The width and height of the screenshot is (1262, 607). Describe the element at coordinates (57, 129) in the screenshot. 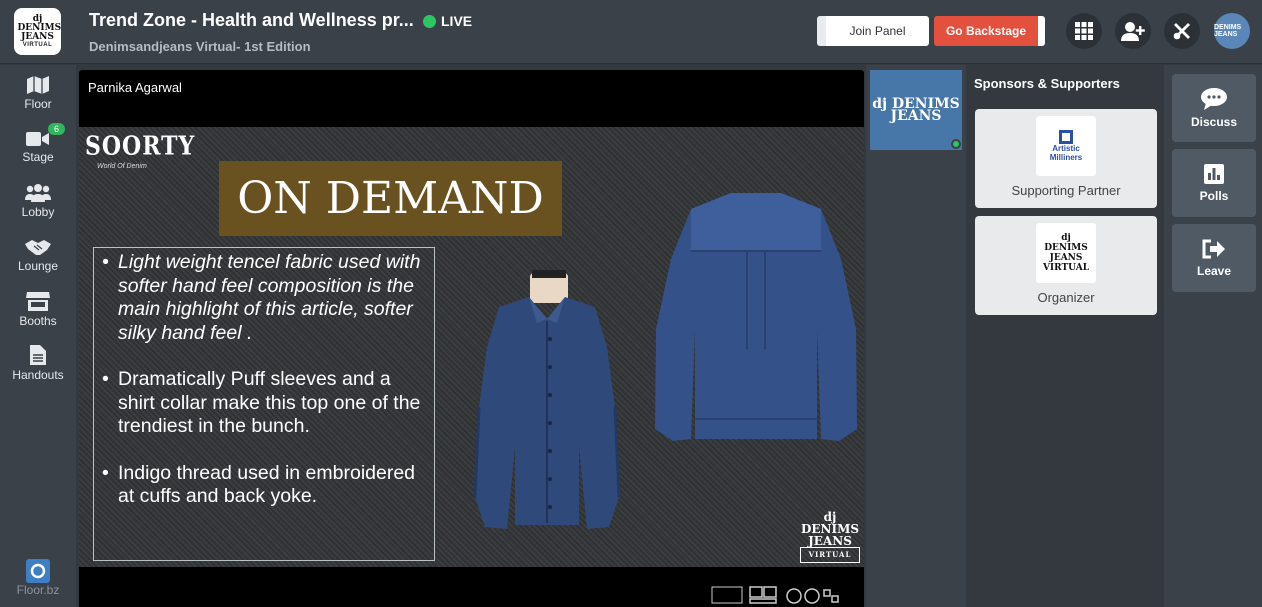

I see `stage-count-badge: 6` at that location.